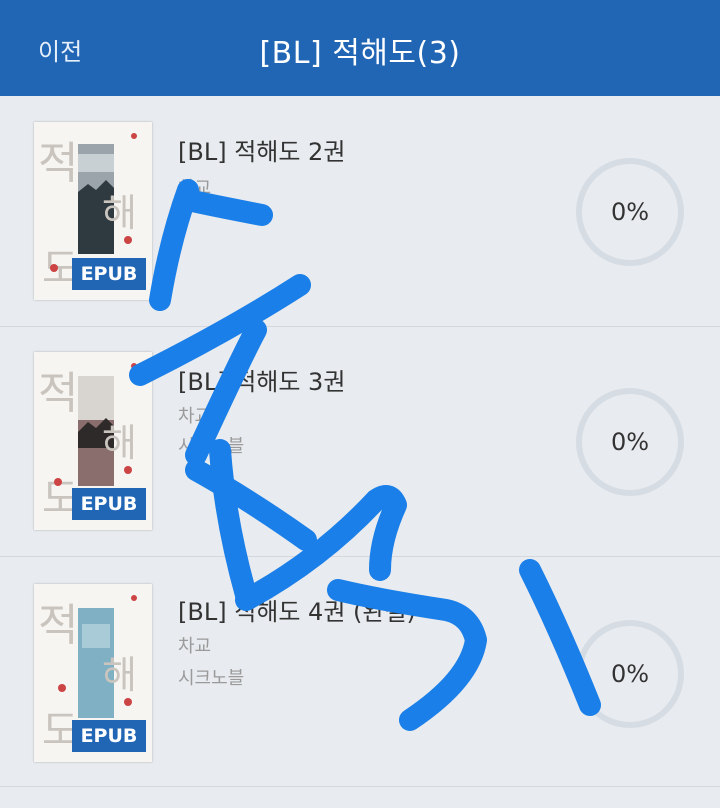 The height and width of the screenshot is (808, 720). What do you see at coordinates (297, 612) in the screenshot?
I see `book-title: [BL] 적해도 4권 (완결)` at bounding box center [297, 612].